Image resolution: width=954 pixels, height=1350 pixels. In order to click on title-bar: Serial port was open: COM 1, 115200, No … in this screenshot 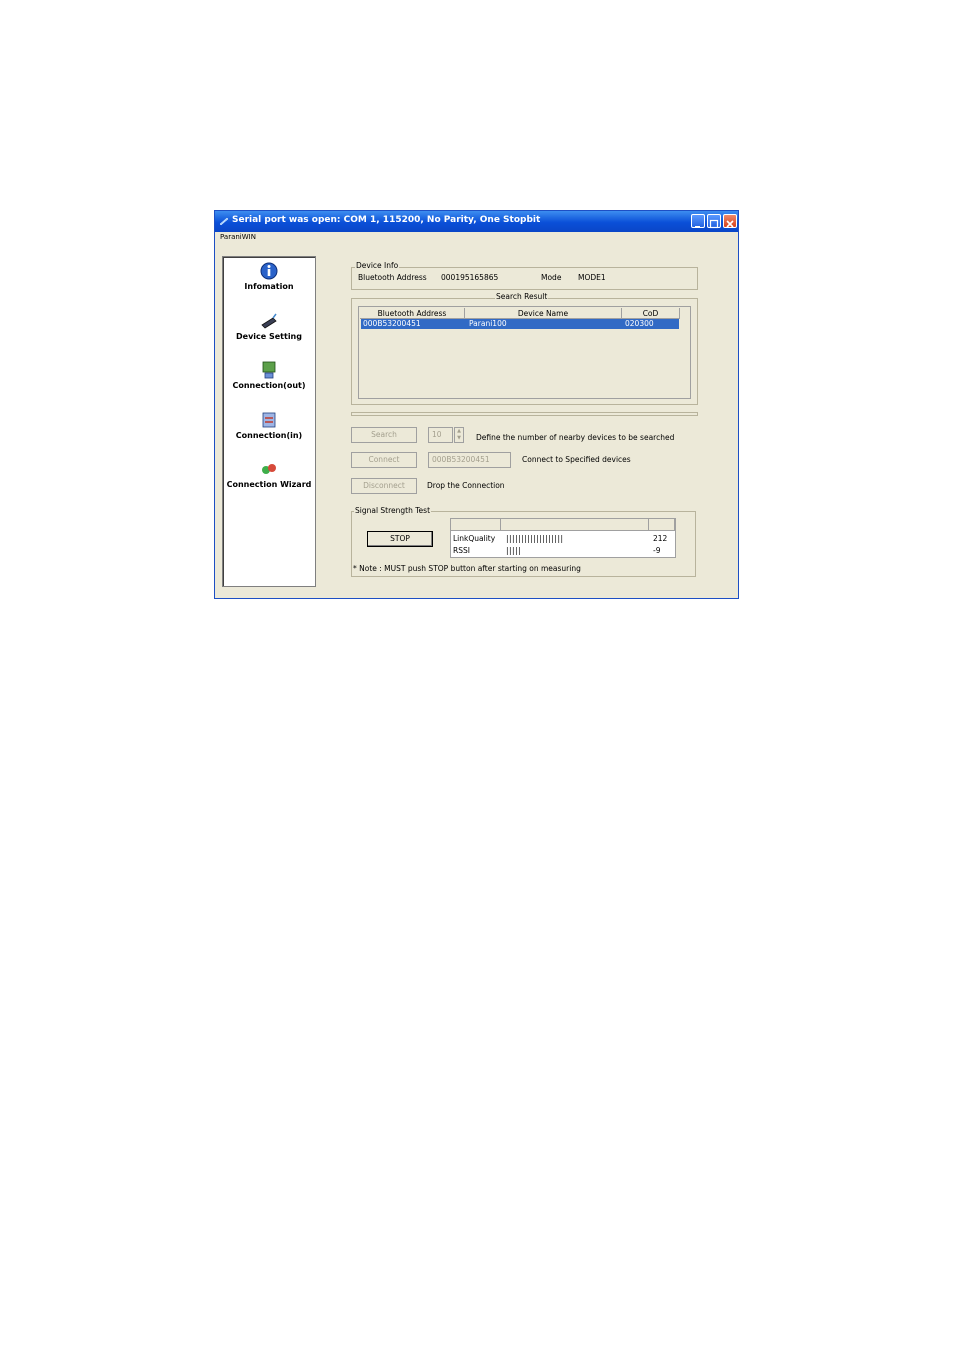, I will do `click(476, 221)`.